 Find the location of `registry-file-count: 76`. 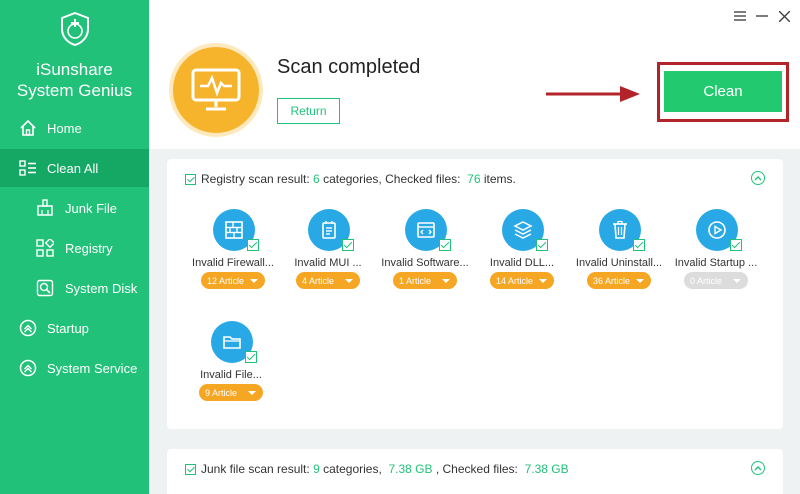

registry-file-count: 76 is located at coordinates (474, 179).